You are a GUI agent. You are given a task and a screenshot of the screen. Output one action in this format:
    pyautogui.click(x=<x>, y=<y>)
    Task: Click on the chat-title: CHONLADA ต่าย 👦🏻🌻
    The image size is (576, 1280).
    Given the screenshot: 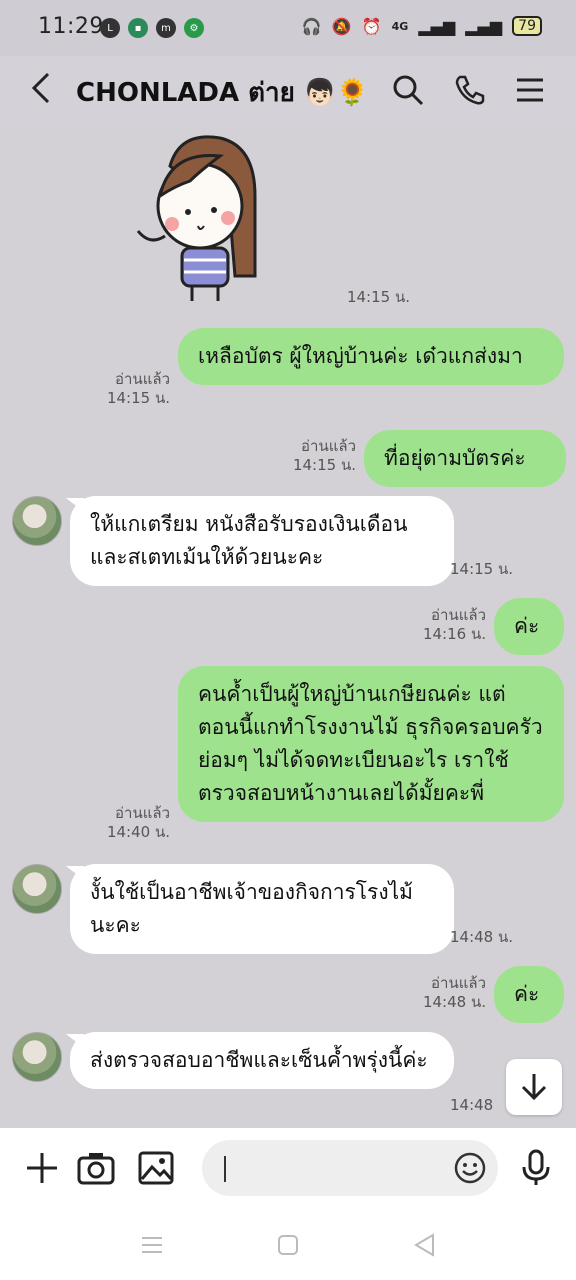 What is the action you would take?
    pyautogui.click(x=222, y=93)
    